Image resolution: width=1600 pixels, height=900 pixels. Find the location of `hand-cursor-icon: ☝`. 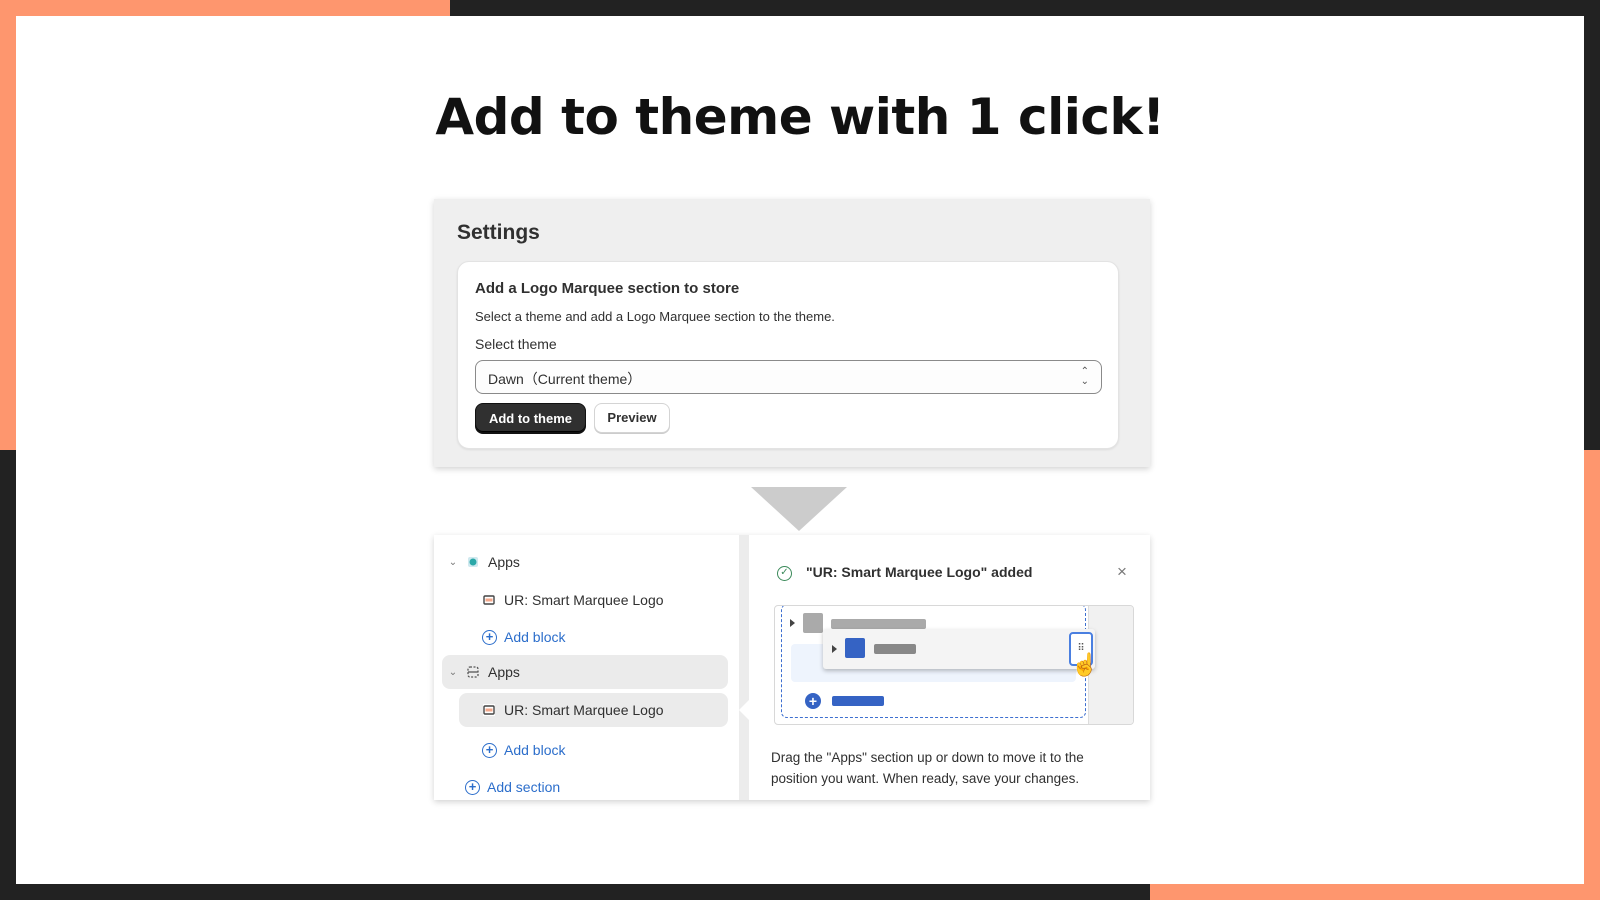

hand-cursor-icon: ☝ is located at coordinates (1085, 664).